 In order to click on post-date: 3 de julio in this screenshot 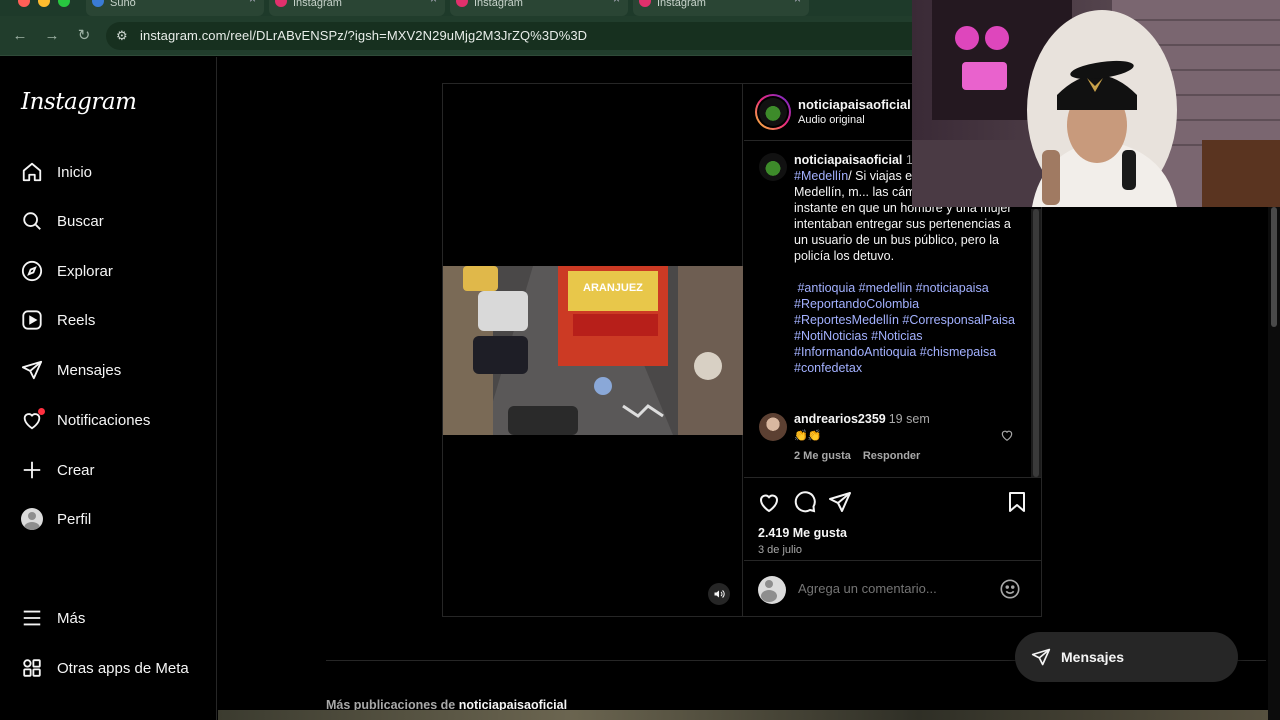, I will do `click(780, 550)`.